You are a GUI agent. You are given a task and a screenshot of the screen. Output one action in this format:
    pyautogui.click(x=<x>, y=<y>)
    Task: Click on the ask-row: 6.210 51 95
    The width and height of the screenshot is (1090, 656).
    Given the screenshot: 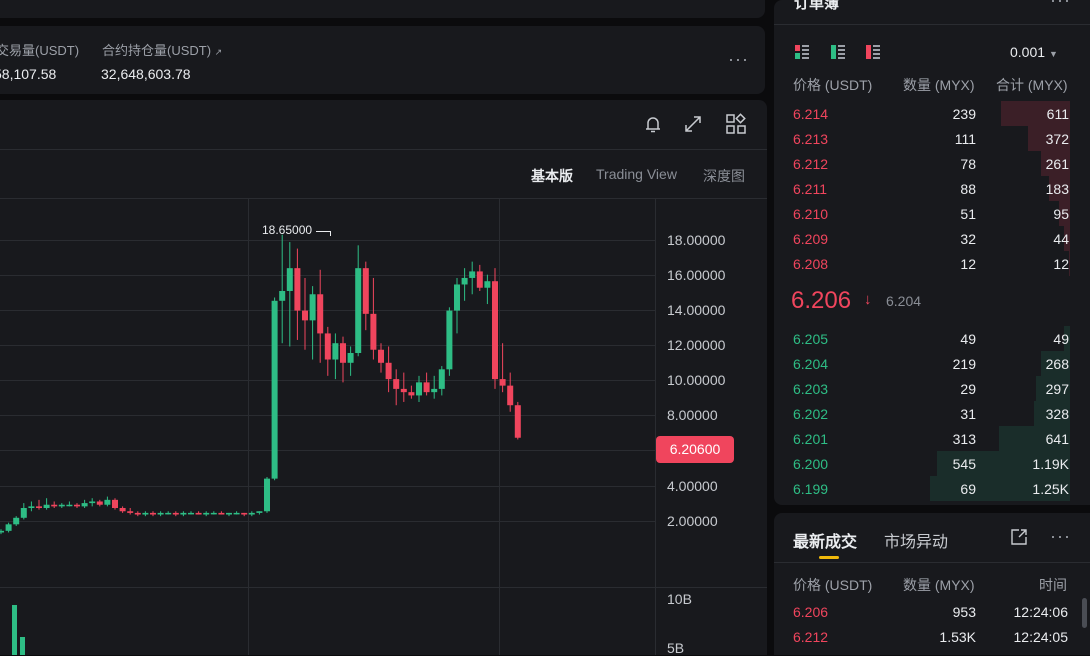 What is the action you would take?
    pyautogui.click(x=932, y=213)
    